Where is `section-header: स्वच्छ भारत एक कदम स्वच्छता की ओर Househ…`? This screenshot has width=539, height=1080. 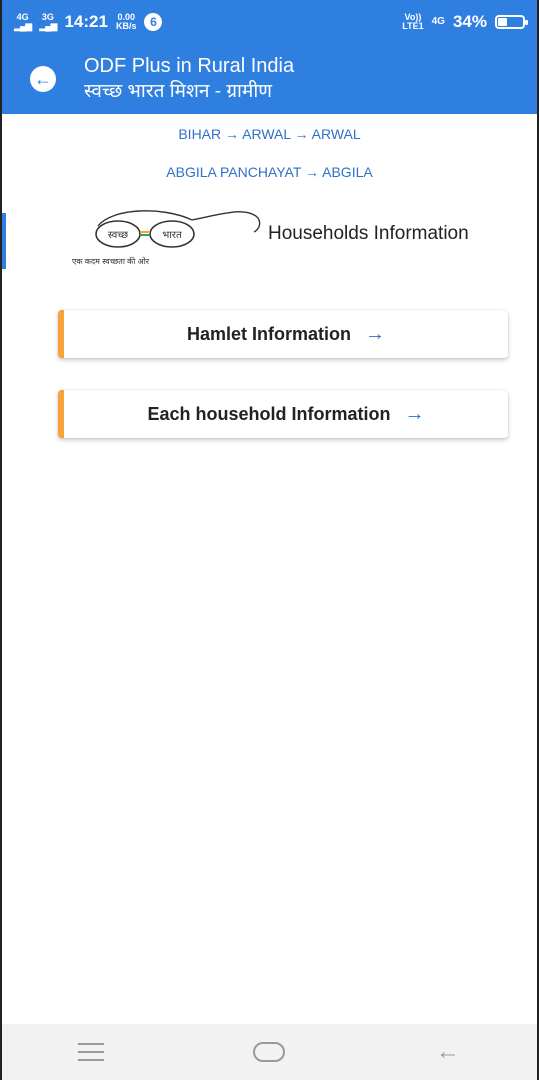 section-header: स्वच्छ भारत एक कदम स्वच्छता की ओर Househ… is located at coordinates (270, 236).